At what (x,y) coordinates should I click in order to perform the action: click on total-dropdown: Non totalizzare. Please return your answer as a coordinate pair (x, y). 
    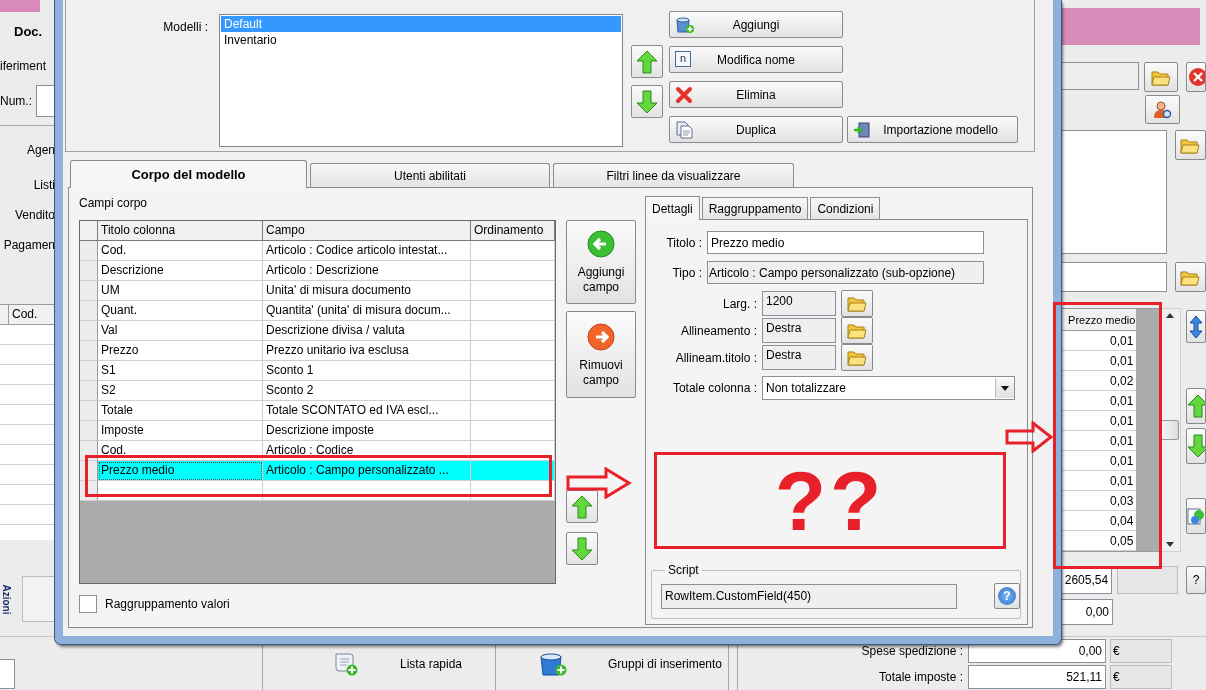
    Looking at the image, I should click on (888, 388).